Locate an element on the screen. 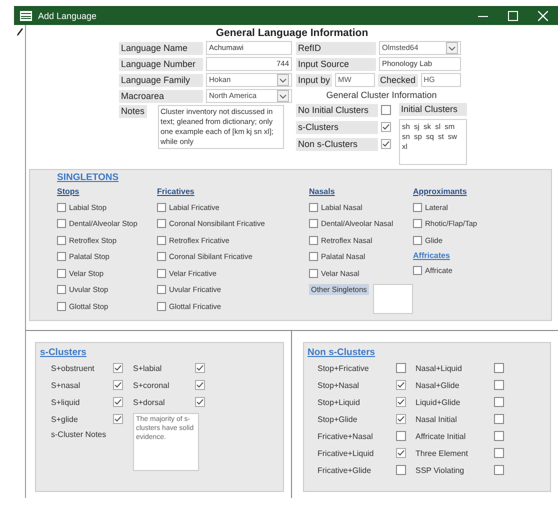  checkbox-label: S+glide is located at coordinates (65, 419).